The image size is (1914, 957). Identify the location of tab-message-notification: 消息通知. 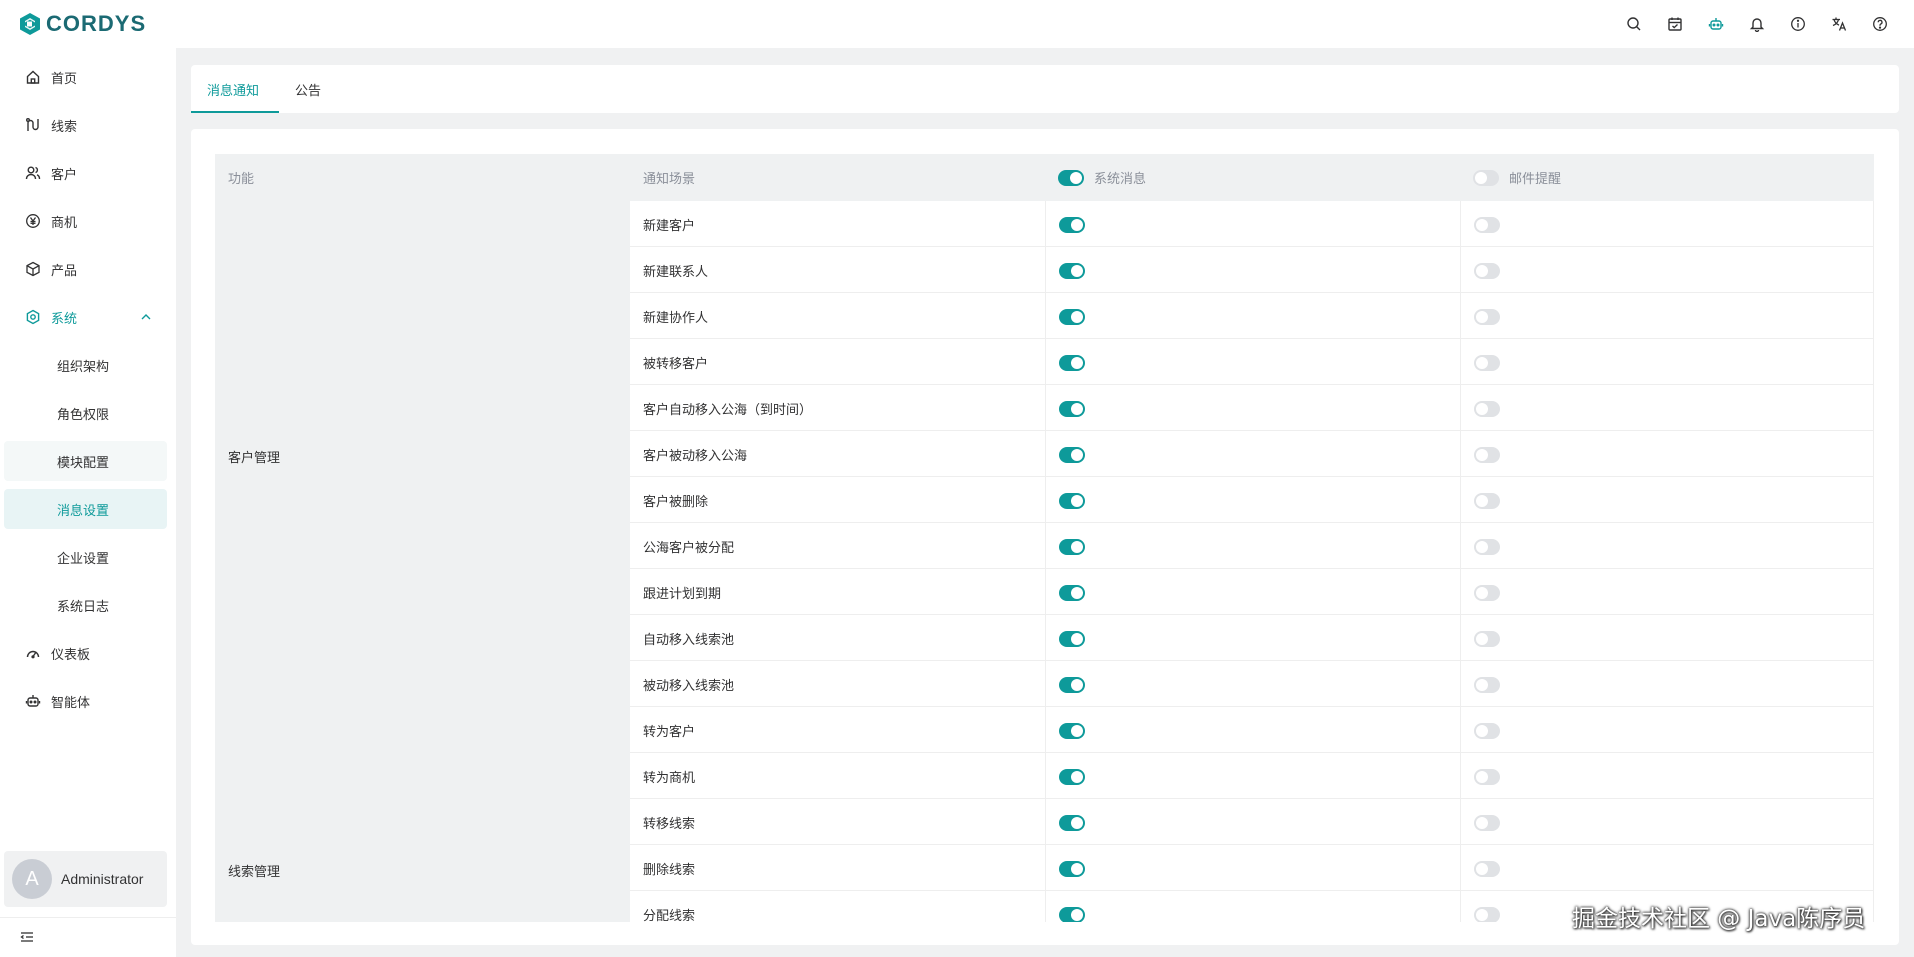
(233, 89).